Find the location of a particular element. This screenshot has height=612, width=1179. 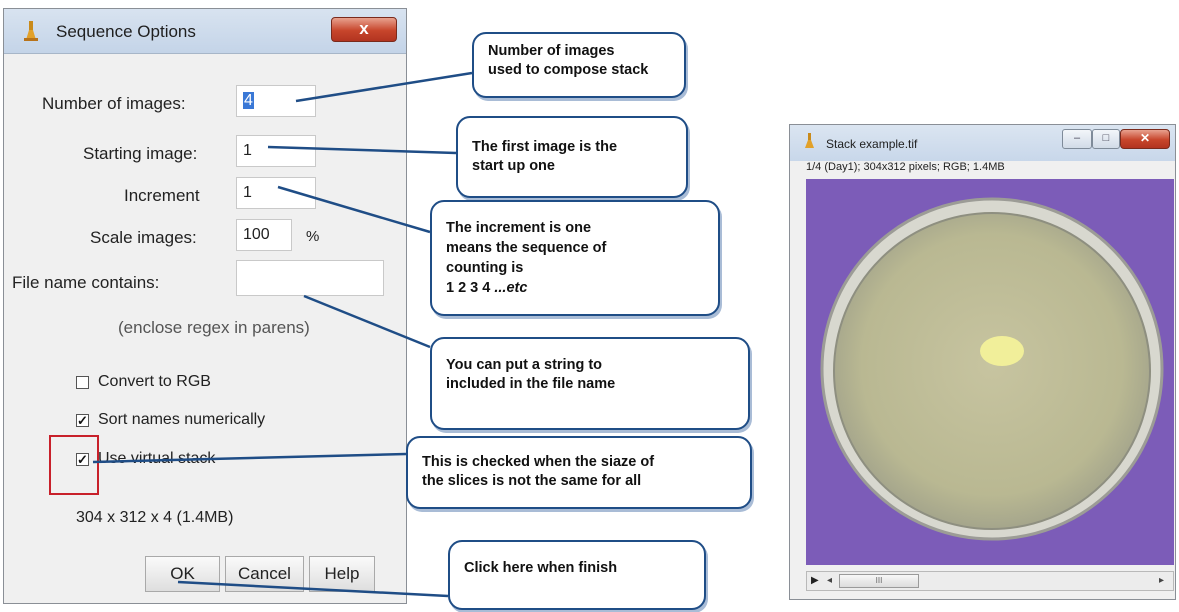

callout-virtual-line1: This is checked when the siaze of is located at coordinates (538, 462).